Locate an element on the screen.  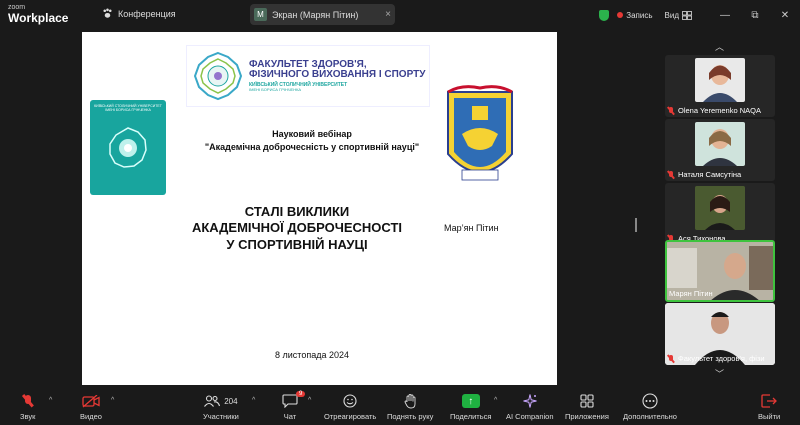
participant-tile: Ася Тихонова is located at coordinates (720, 214).